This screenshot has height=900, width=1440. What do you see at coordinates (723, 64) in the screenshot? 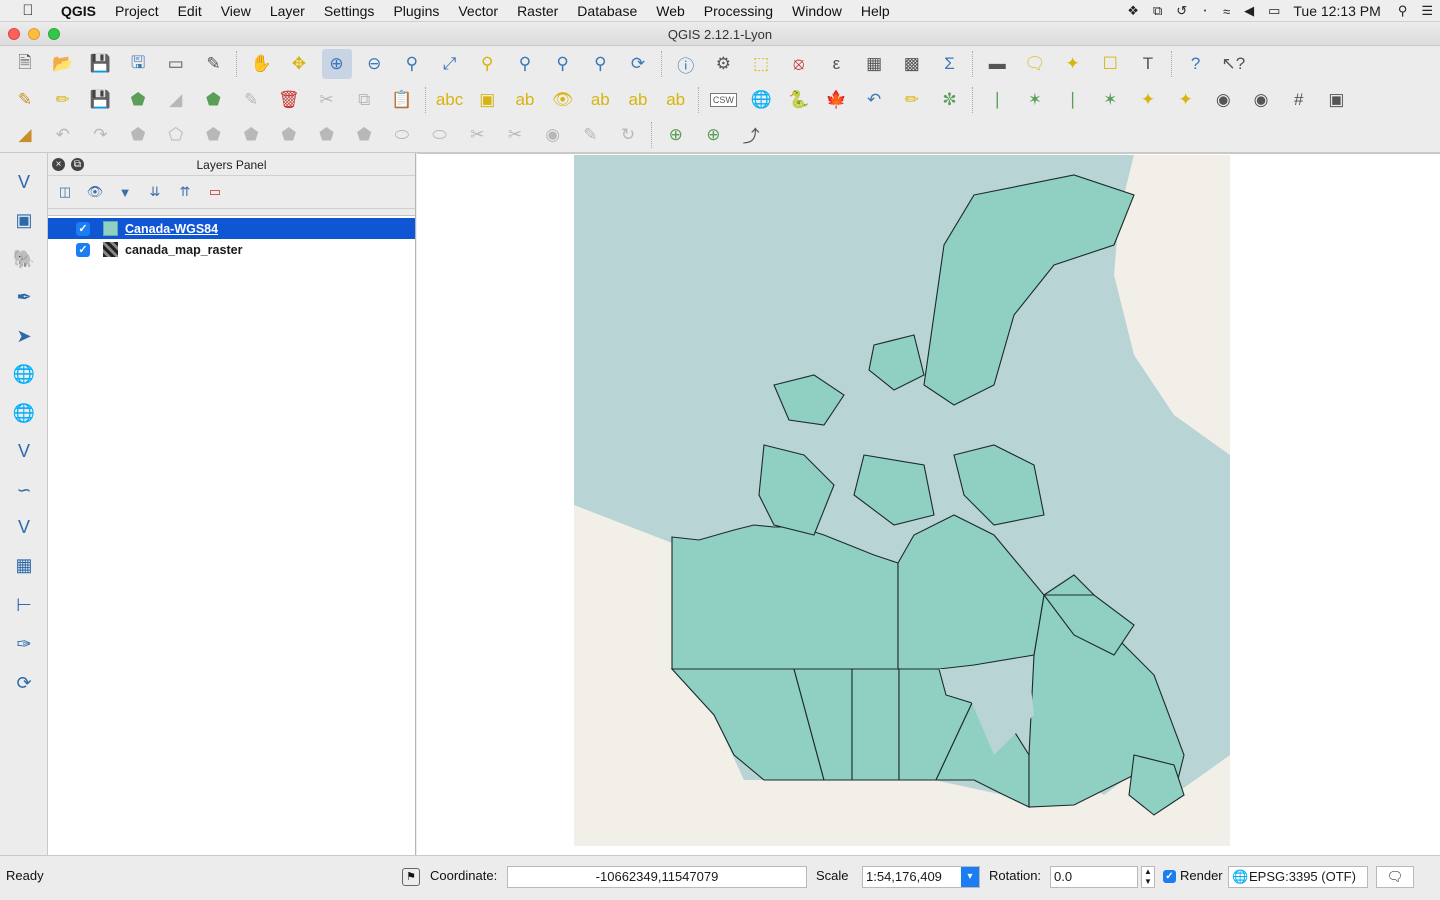
I see `run-feature-action-icon: ⚙` at bounding box center [723, 64].